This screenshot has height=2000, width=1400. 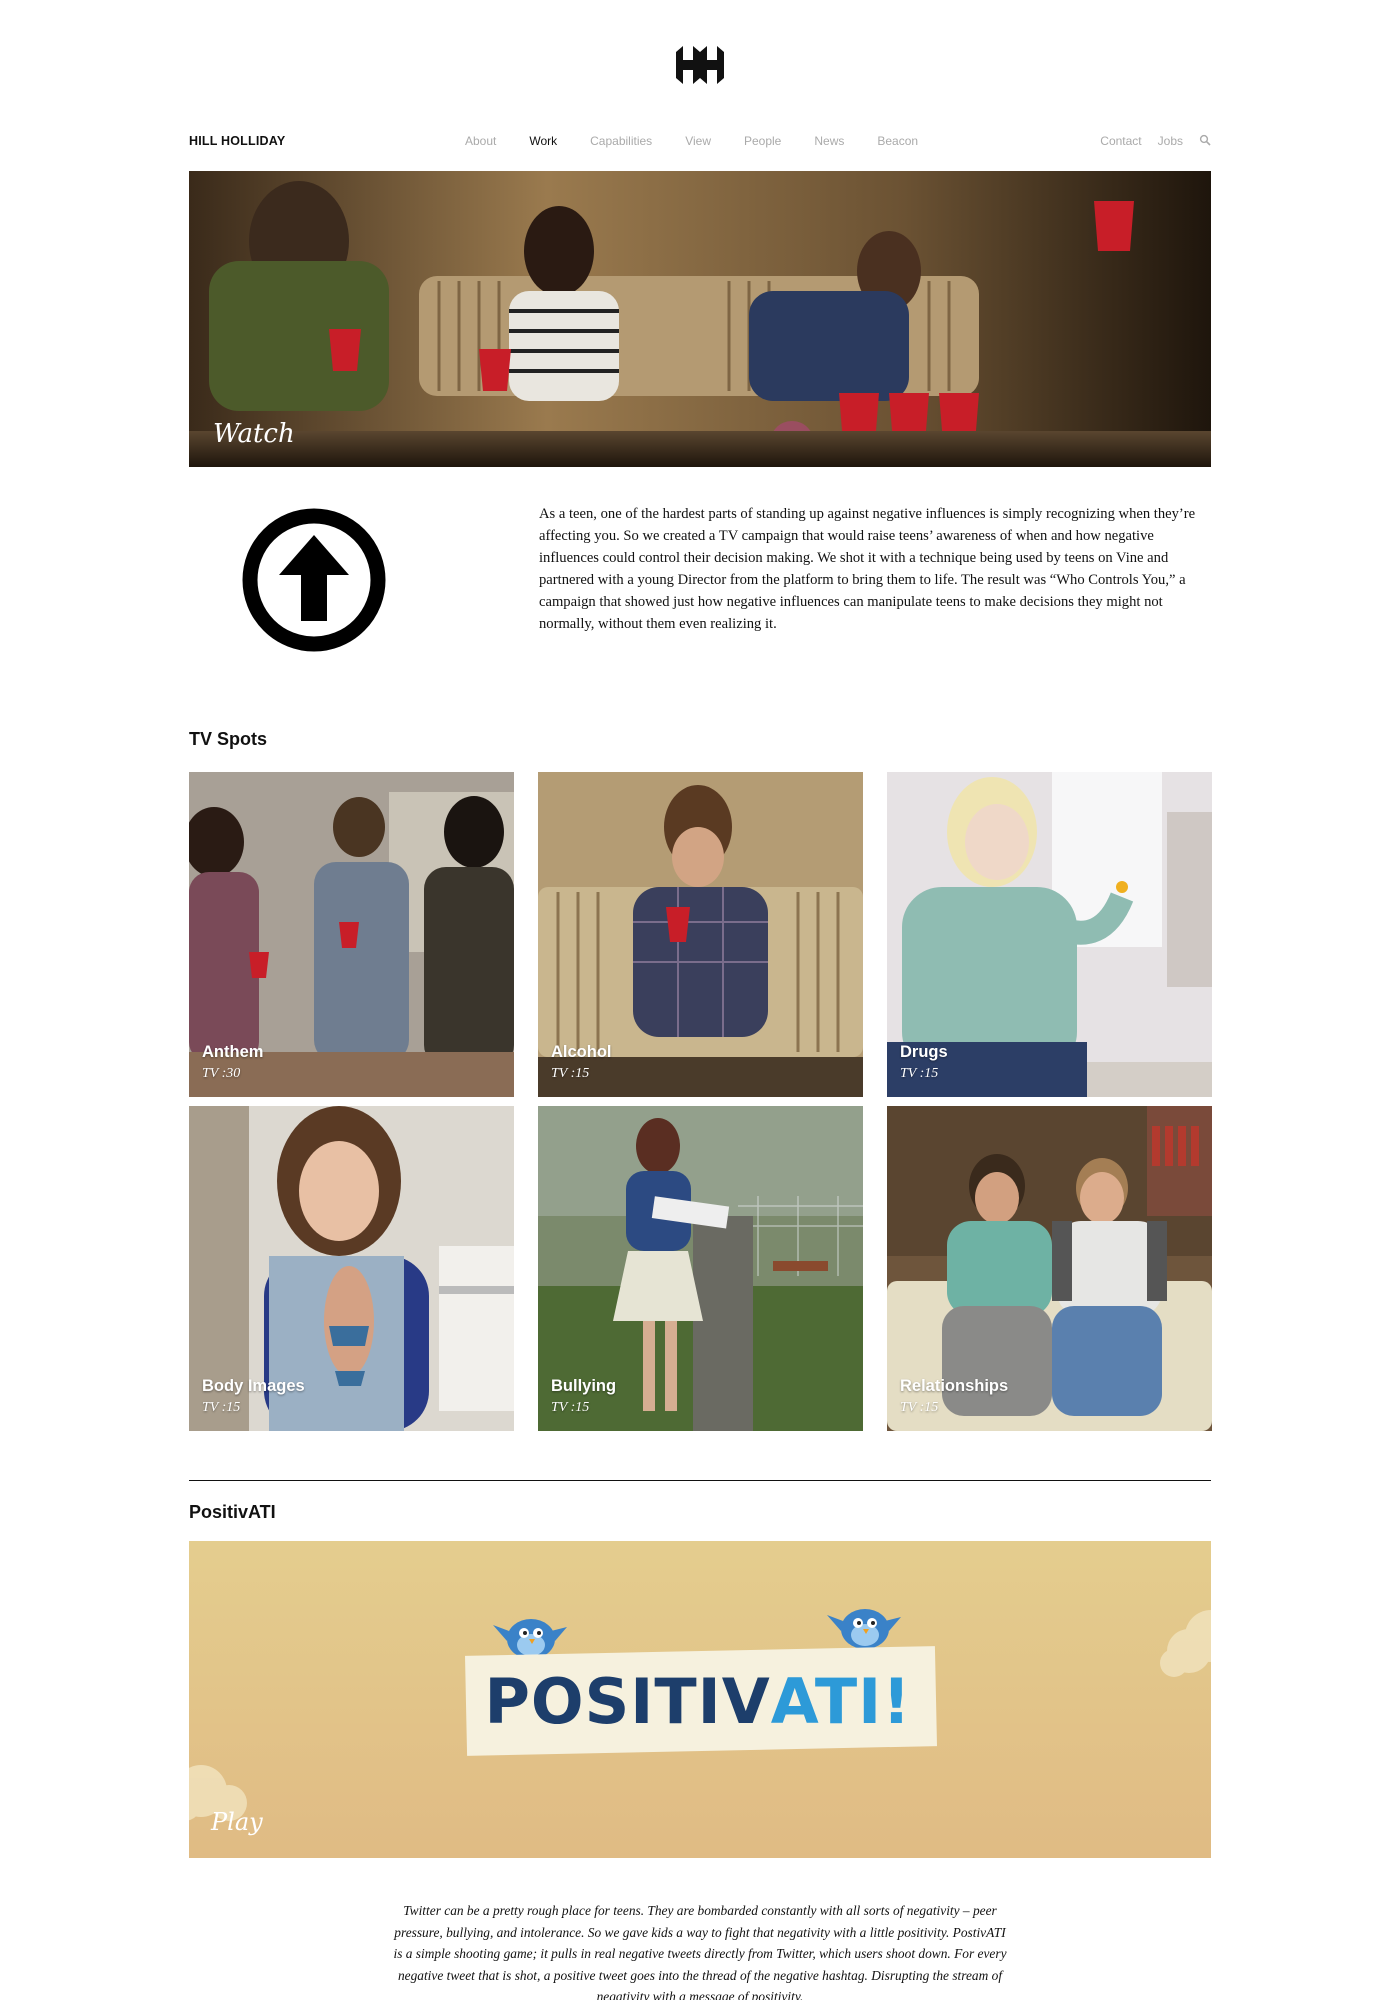 I want to click on nav-contact: Contact, so click(x=1120, y=141).